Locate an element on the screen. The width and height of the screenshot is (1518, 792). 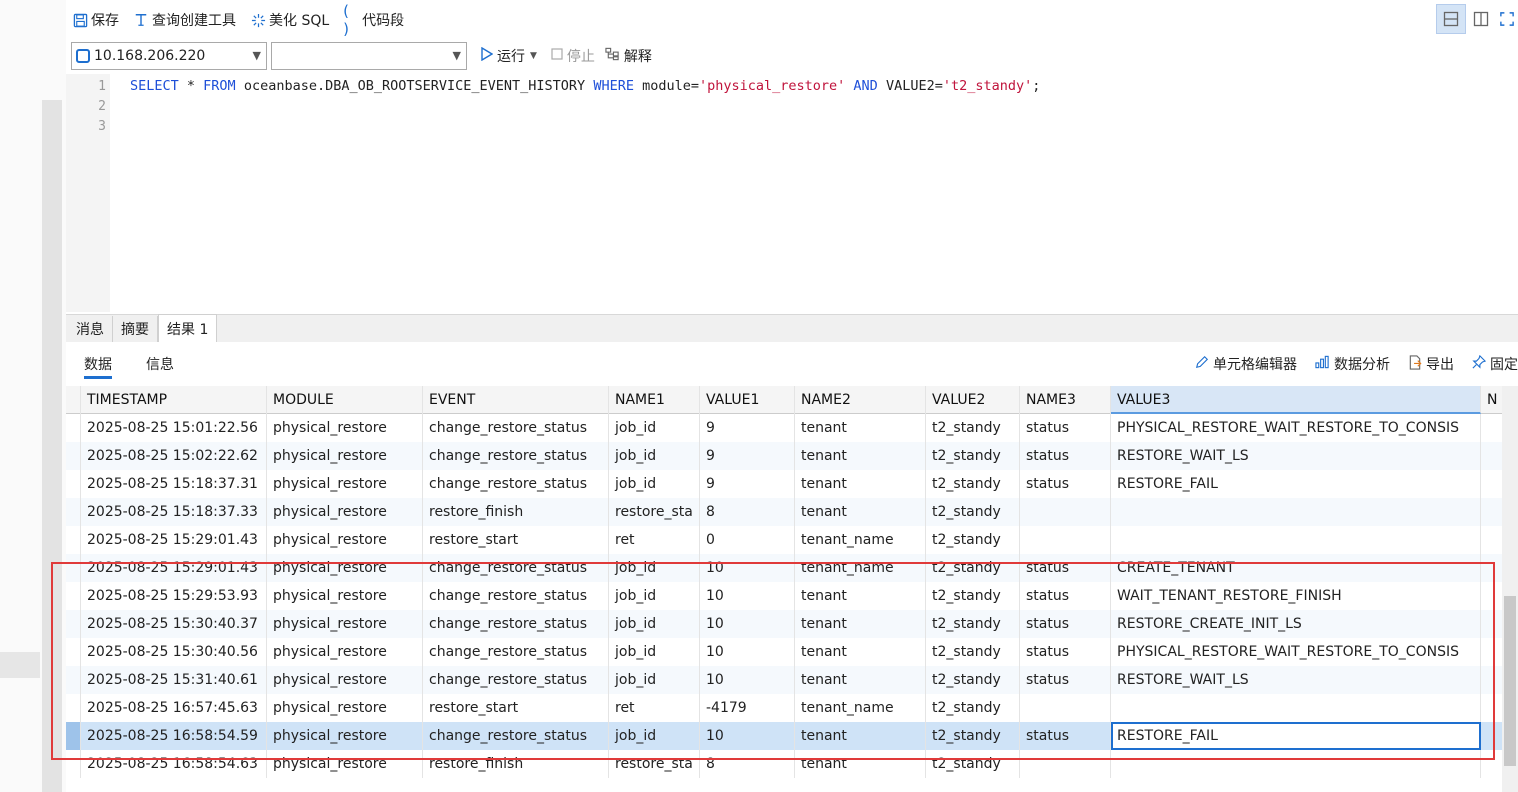
column-header: NAME1 is located at coordinates (654, 400).